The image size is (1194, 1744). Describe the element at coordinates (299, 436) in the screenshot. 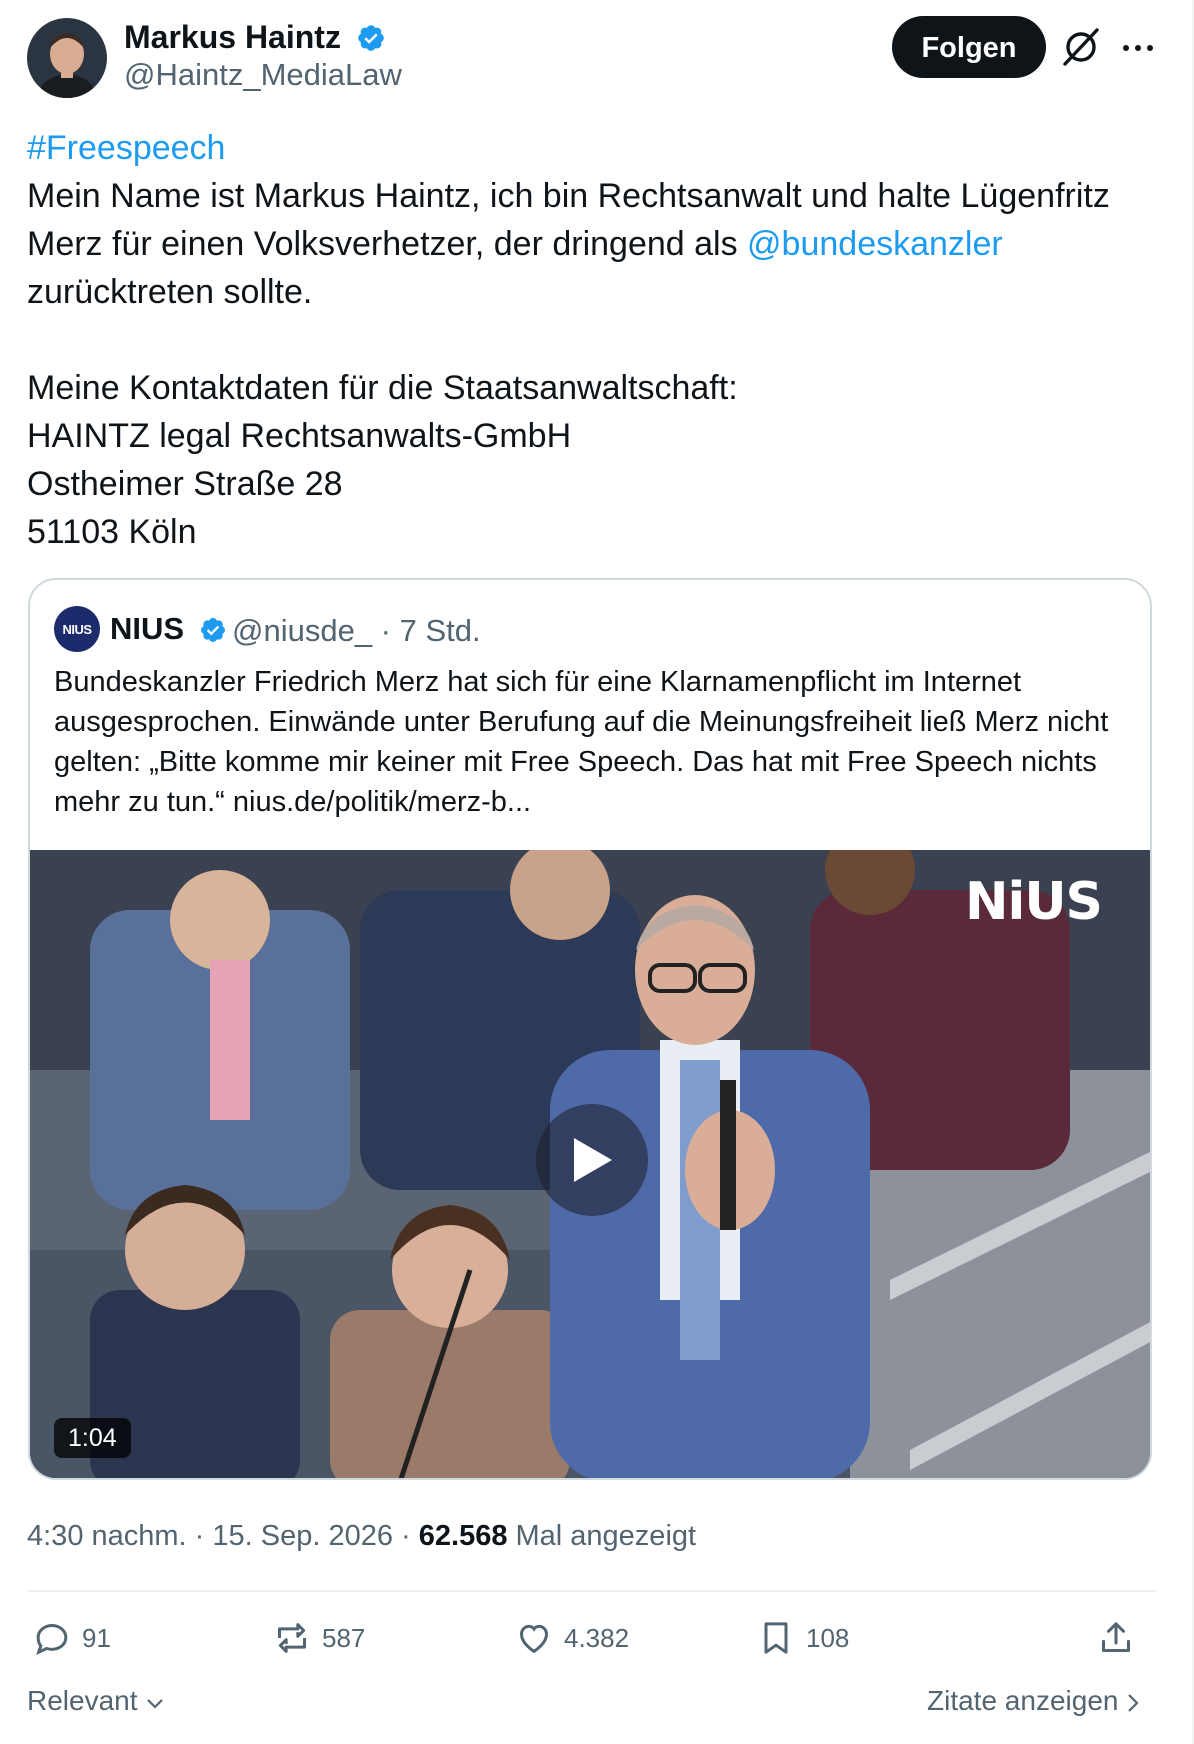

I see `contact-company: HAINTZ legal Rechtsanwalts-GmbH` at that location.